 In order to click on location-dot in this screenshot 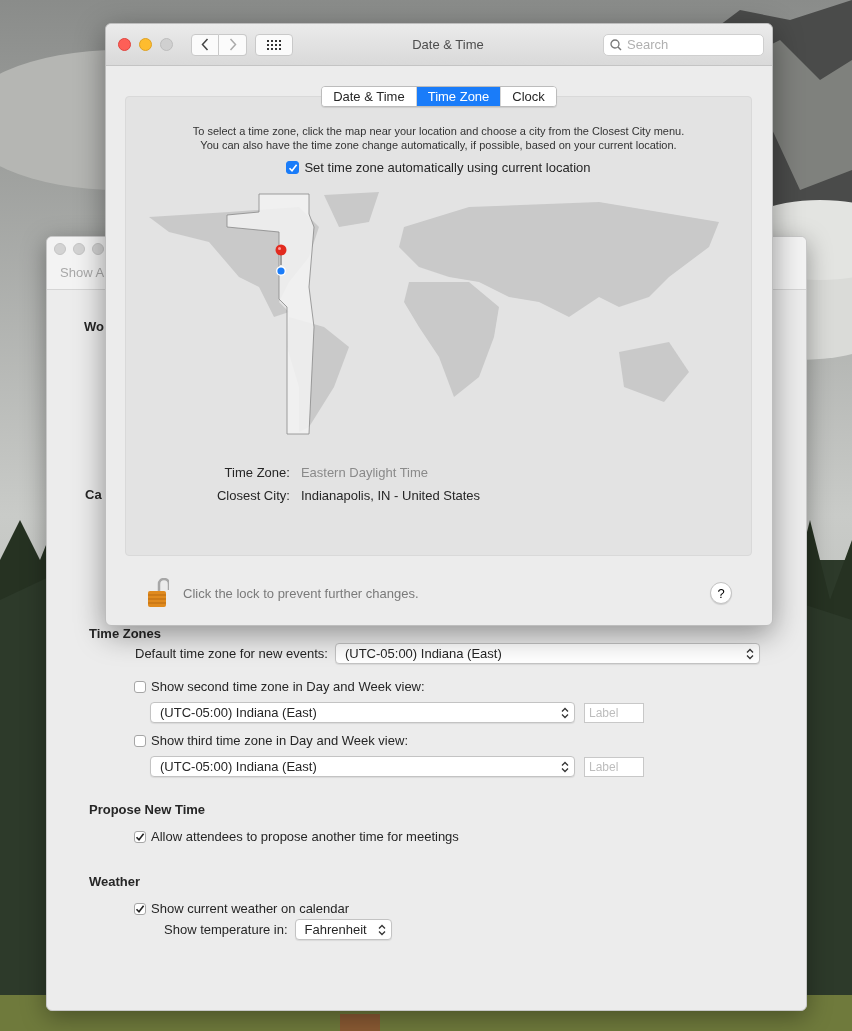, I will do `click(280, 271)`.